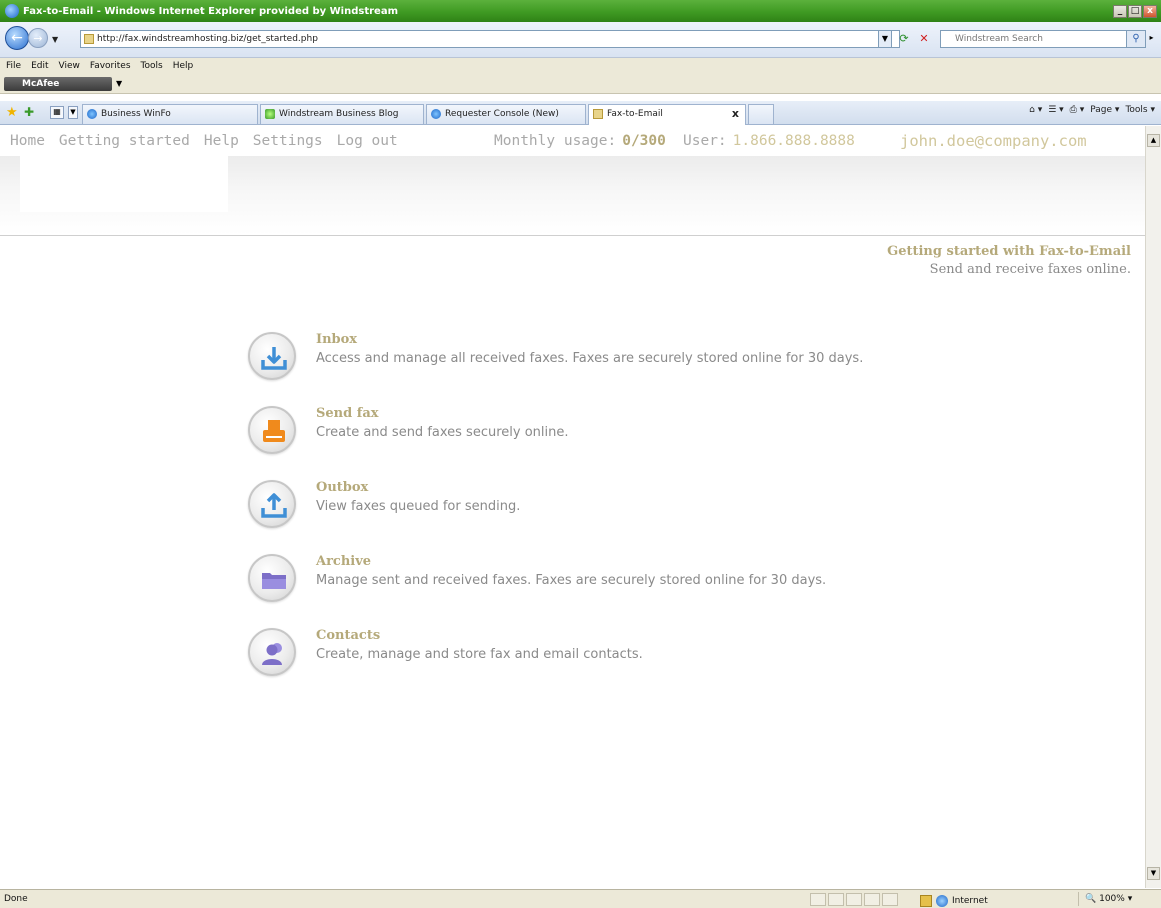 The image size is (1161, 908). Describe the element at coordinates (1120, 11) in the screenshot. I see `minimize-button: _` at that location.